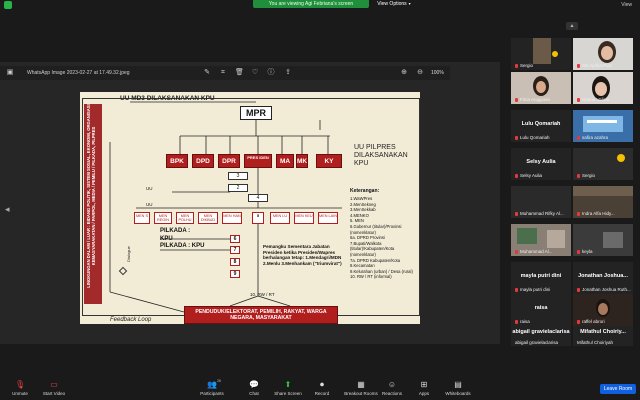 The height and width of the screenshot is (400, 640). I want to click on record-label: Record, so click(322, 393).